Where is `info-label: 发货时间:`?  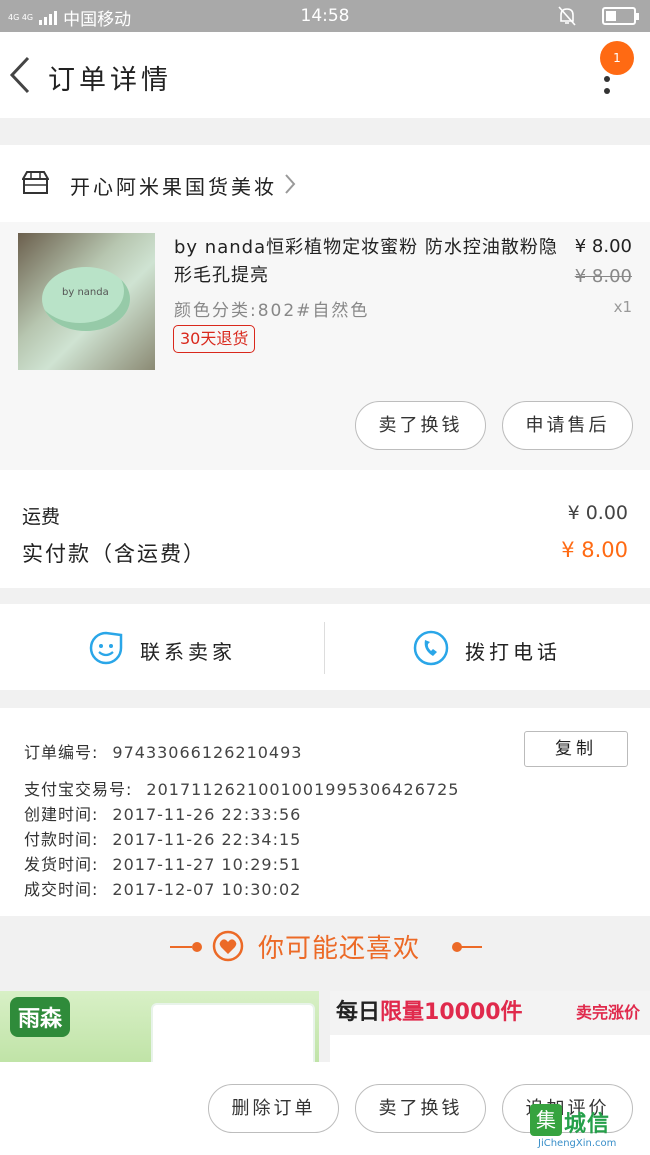 info-label: 发货时间: is located at coordinates (61, 864).